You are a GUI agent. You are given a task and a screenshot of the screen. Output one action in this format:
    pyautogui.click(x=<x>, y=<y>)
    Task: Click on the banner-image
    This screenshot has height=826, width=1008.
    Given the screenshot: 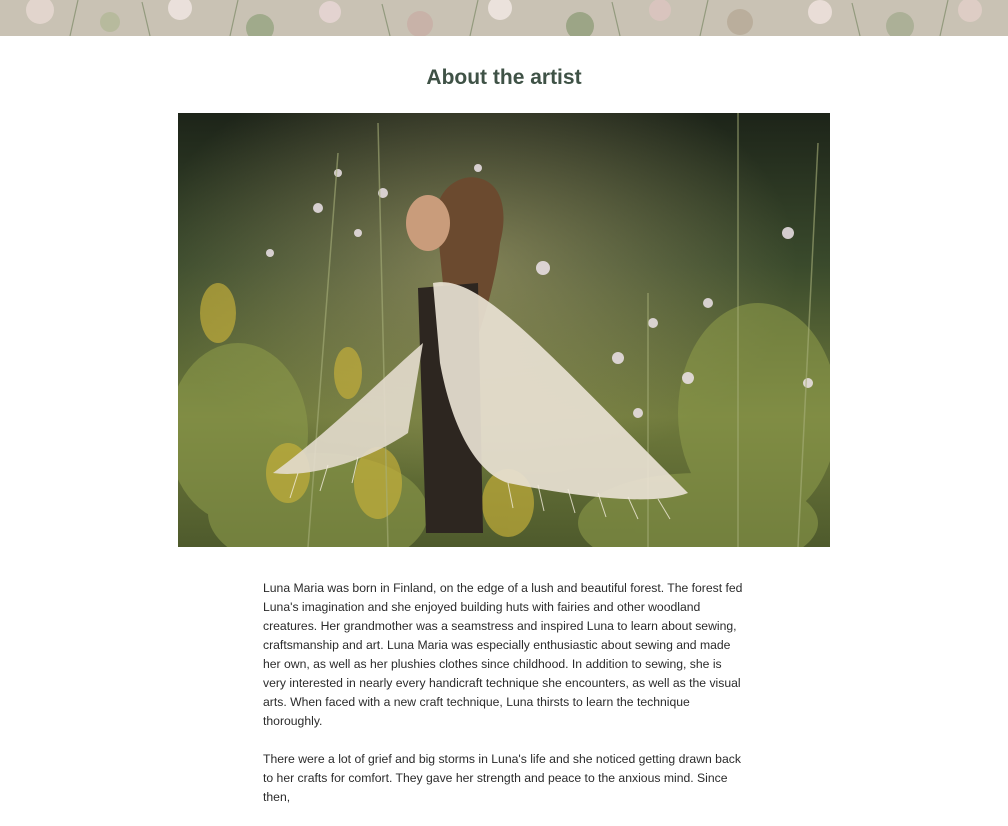 What is the action you would take?
    pyautogui.click(x=504, y=18)
    